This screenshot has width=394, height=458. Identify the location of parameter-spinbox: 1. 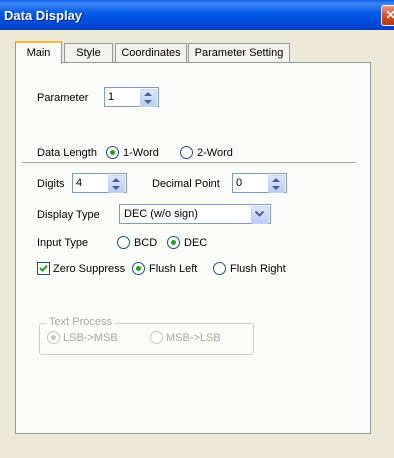
(131, 97).